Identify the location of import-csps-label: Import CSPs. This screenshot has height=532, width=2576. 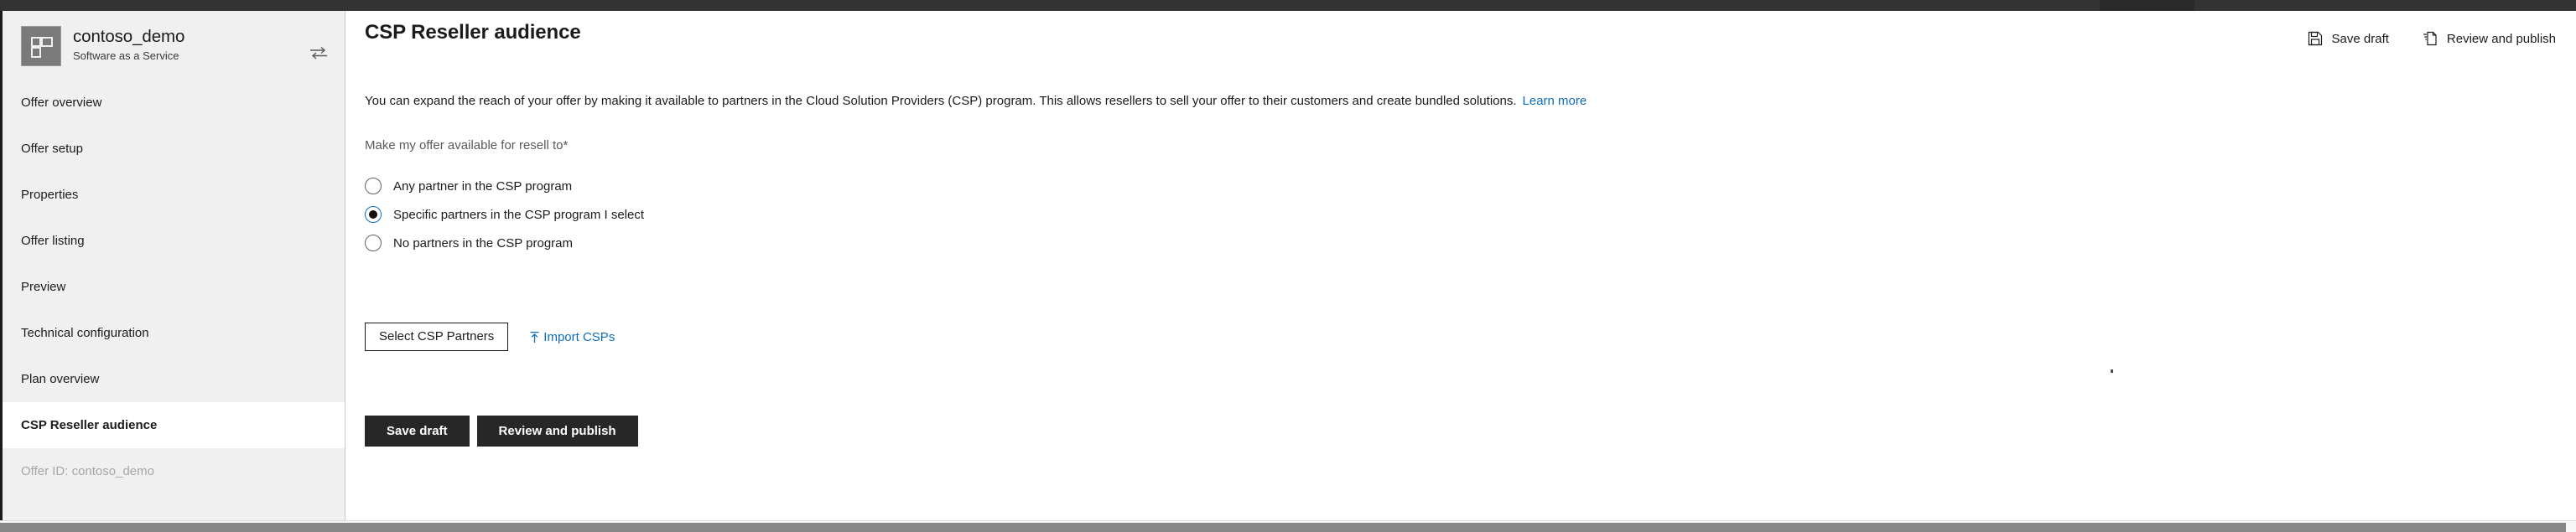
(579, 336).